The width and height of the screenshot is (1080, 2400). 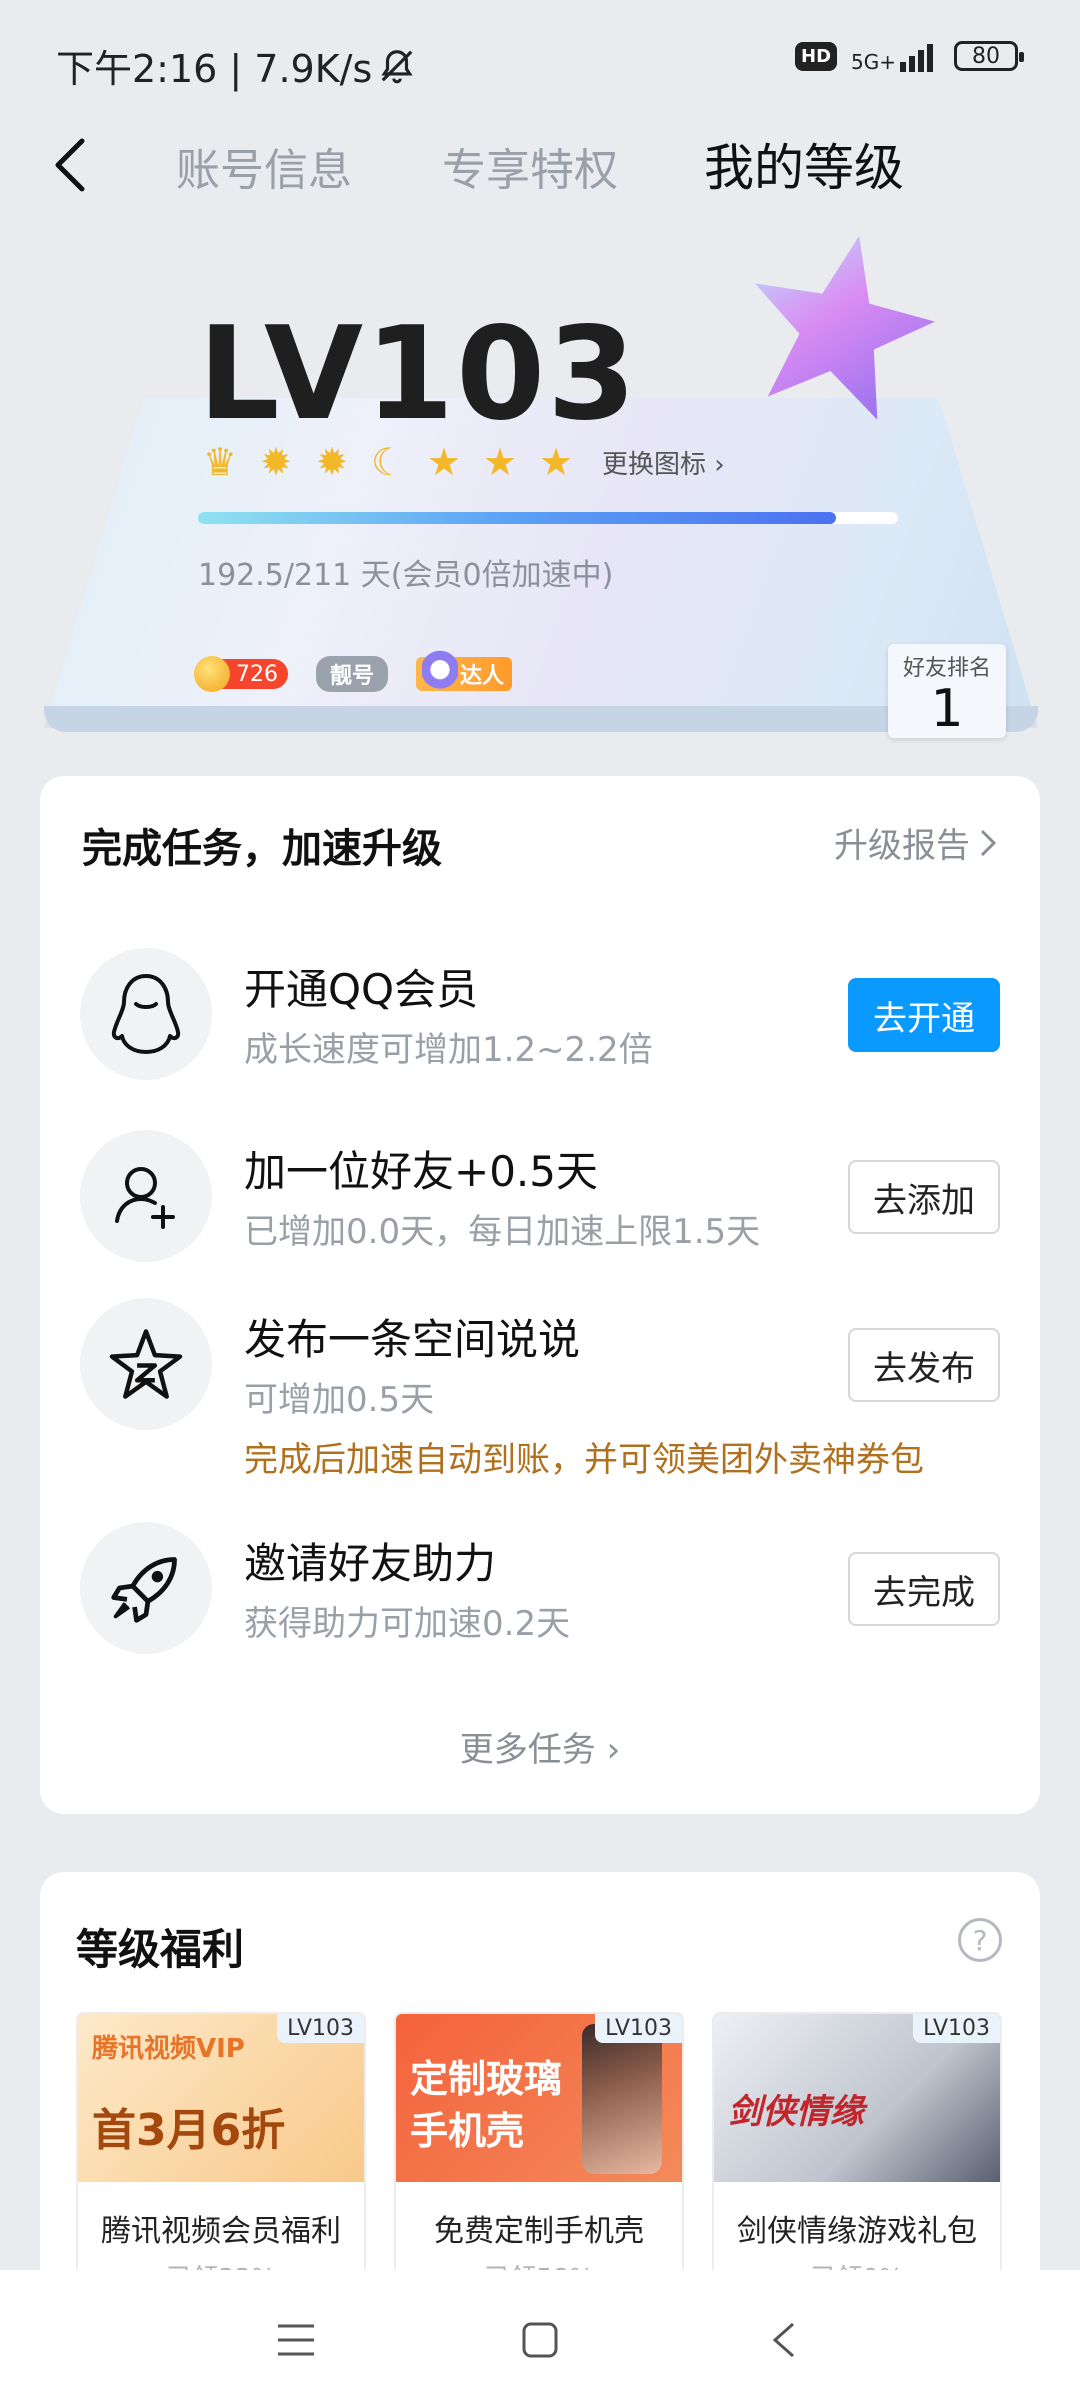 I want to click on benefit-item: 腾讯视频VIP 首3月6折 LV103 腾讯视频会员福利 已领33%, so click(x=221, y=2152).